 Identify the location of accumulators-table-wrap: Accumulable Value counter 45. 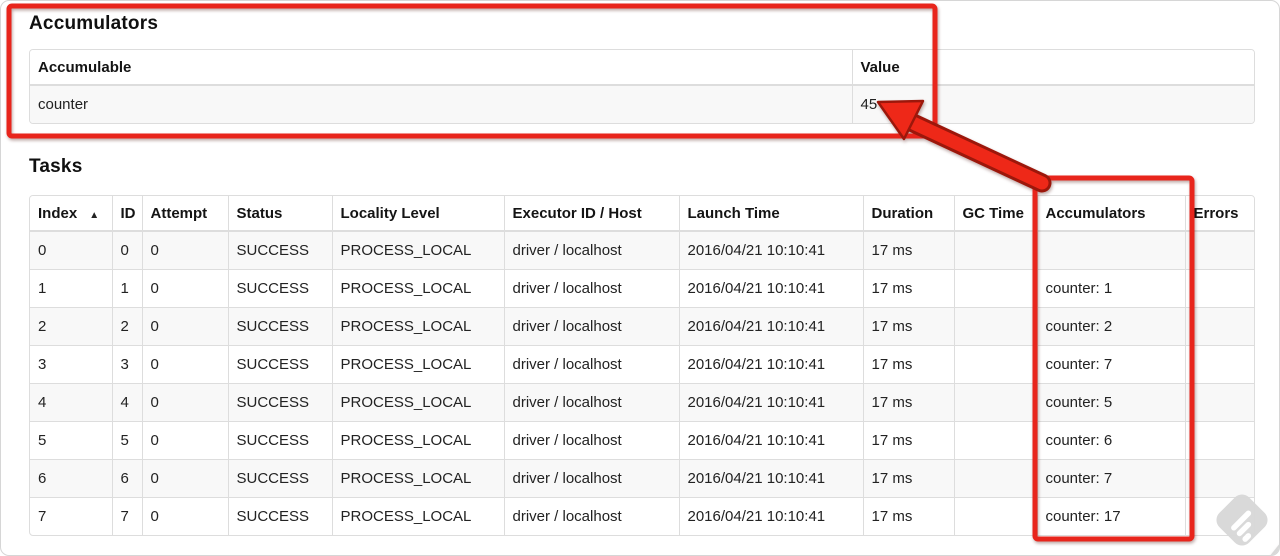
(642, 86).